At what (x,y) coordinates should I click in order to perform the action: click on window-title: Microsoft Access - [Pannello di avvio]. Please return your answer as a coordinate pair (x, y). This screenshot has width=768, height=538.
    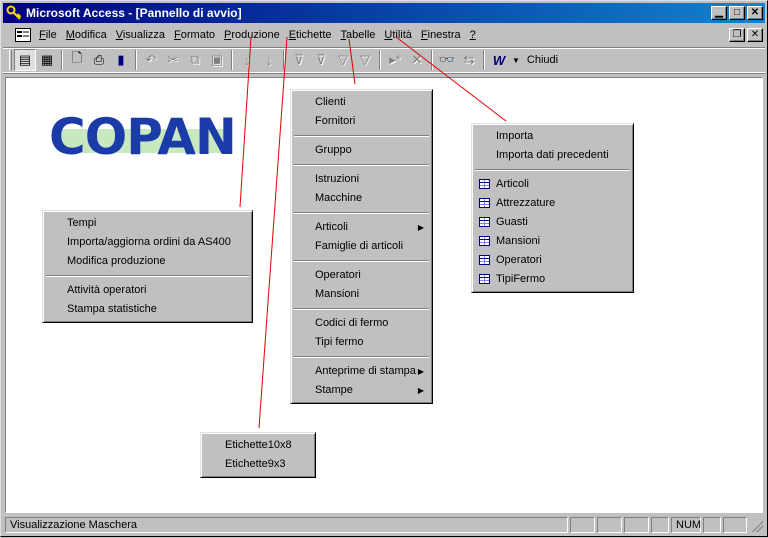
    Looking at the image, I should click on (134, 13).